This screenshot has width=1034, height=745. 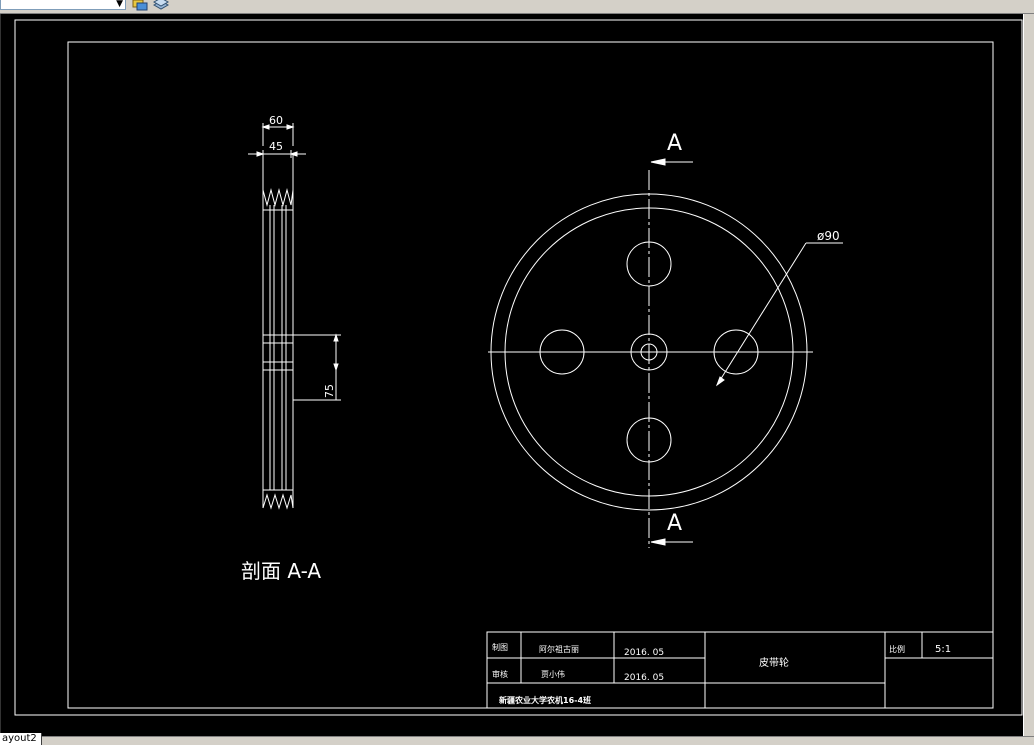 What do you see at coordinates (276, 146) in the screenshot?
I see `dim-groove-width: 45` at bounding box center [276, 146].